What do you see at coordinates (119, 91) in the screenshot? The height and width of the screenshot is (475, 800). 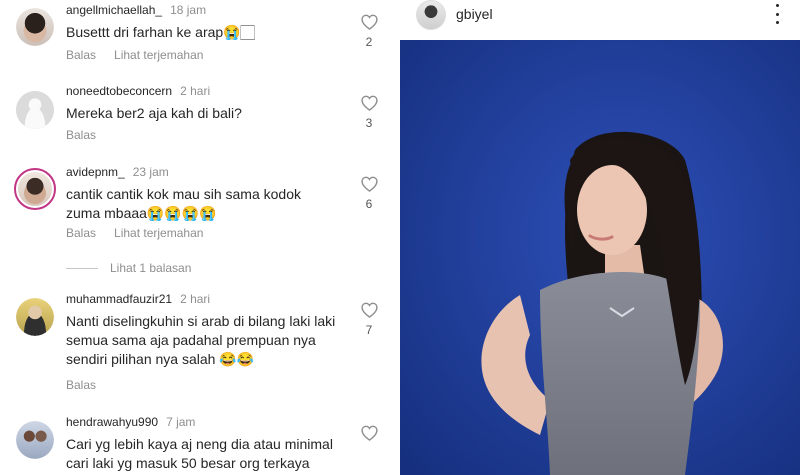 I see `comment-username: noneedtobeconcern` at bounding box center [119, 91].